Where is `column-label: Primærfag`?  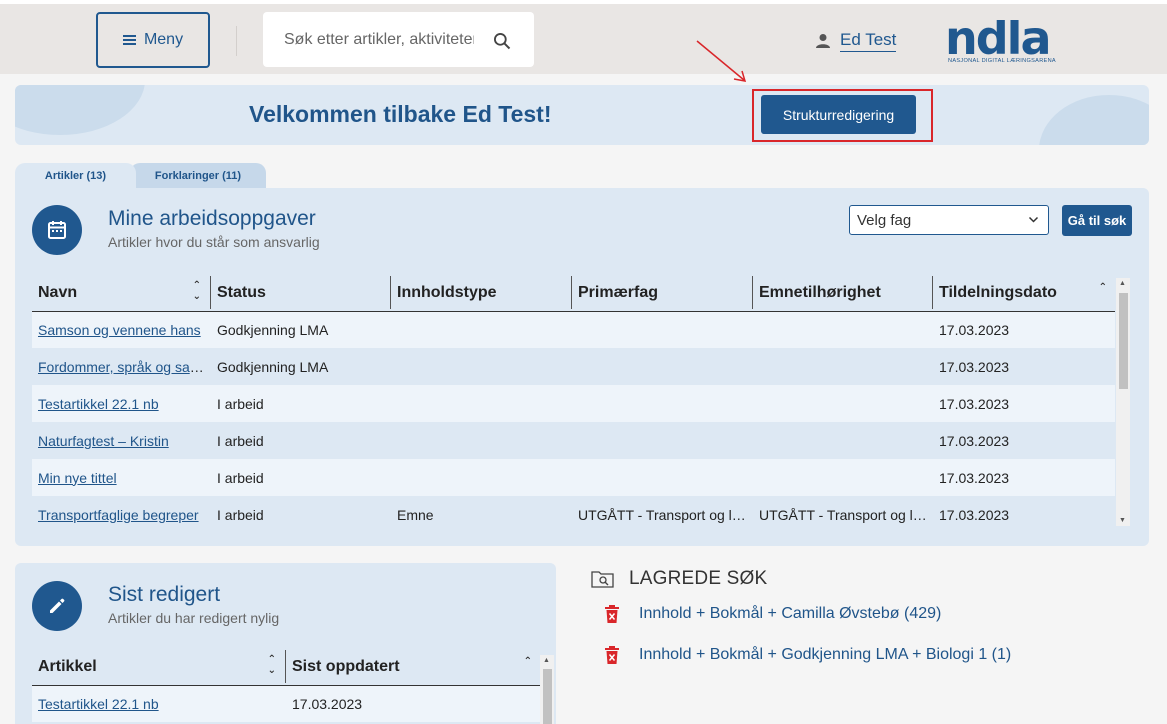
column-label: Primærfag is located at coordinates (618, 293).